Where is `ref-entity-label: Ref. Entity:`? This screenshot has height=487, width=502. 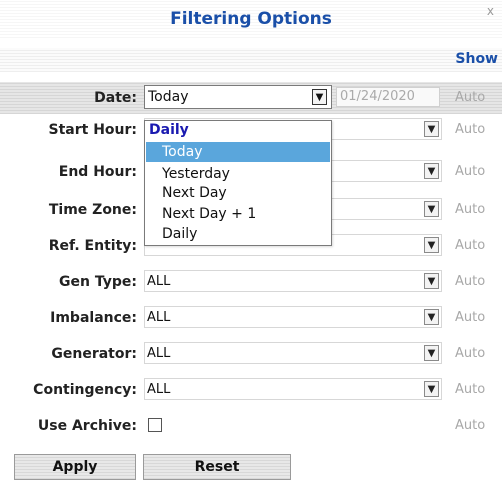
ref-entity-label: Ref. Entity: is located at coordinates (92, 246).